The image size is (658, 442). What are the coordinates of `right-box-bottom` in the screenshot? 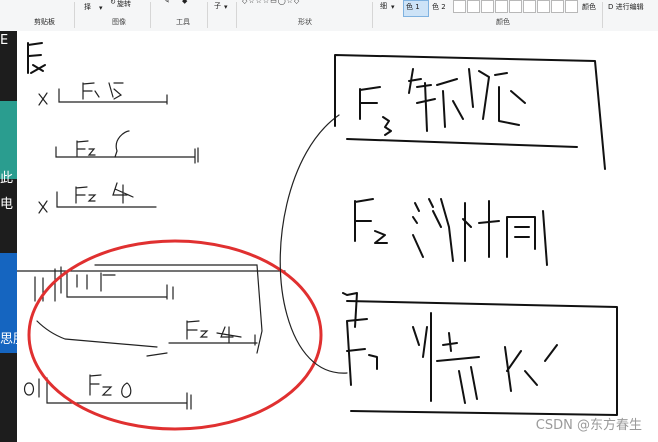 It's located at (482, 358).